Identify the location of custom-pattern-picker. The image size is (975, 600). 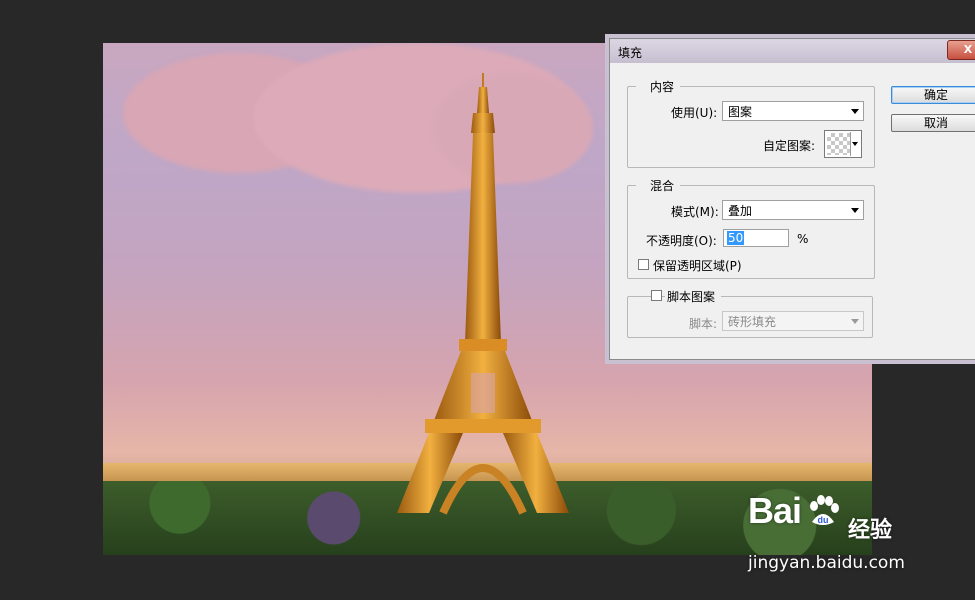
(843, 144).